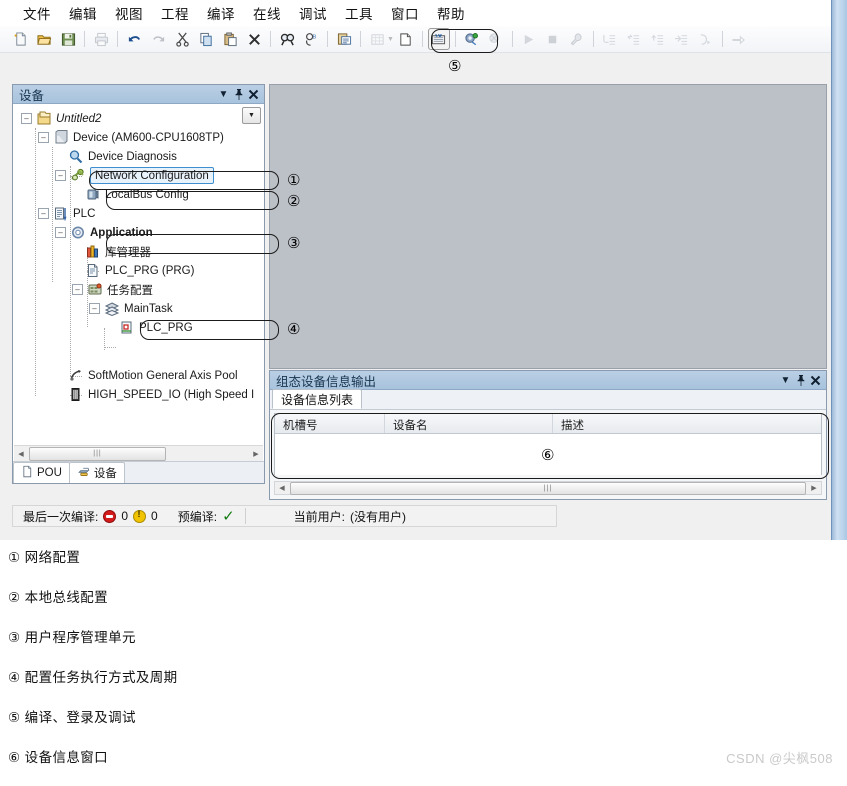 The height and width of the screenshot is (786, 847). I want to click on save-icon, so click(68, 39).